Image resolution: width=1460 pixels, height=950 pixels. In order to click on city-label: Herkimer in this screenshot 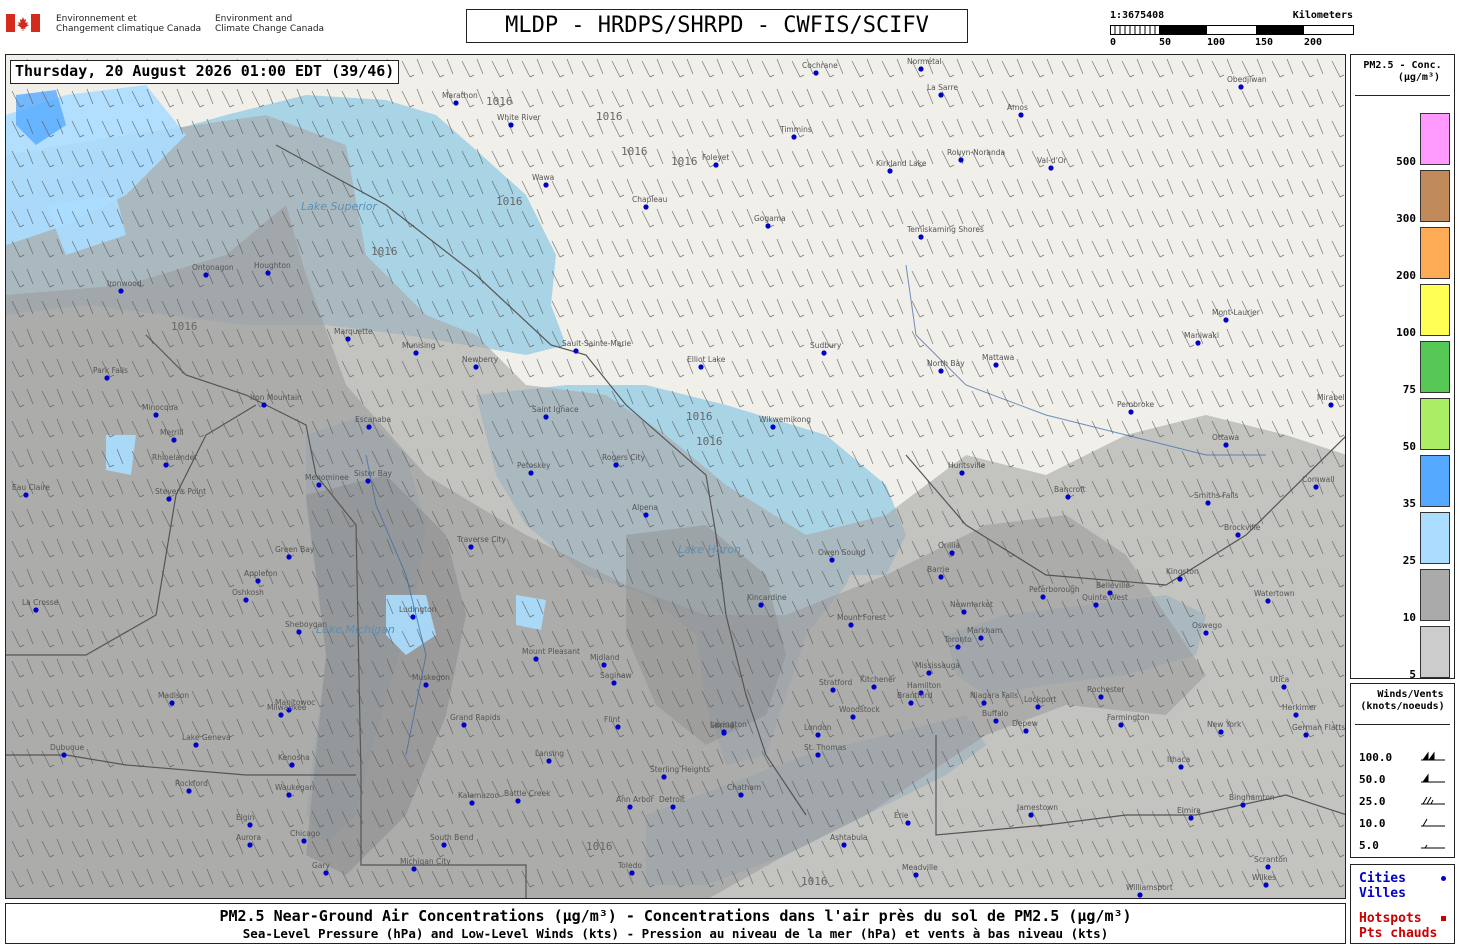, I will do `click(1300, 707)`.